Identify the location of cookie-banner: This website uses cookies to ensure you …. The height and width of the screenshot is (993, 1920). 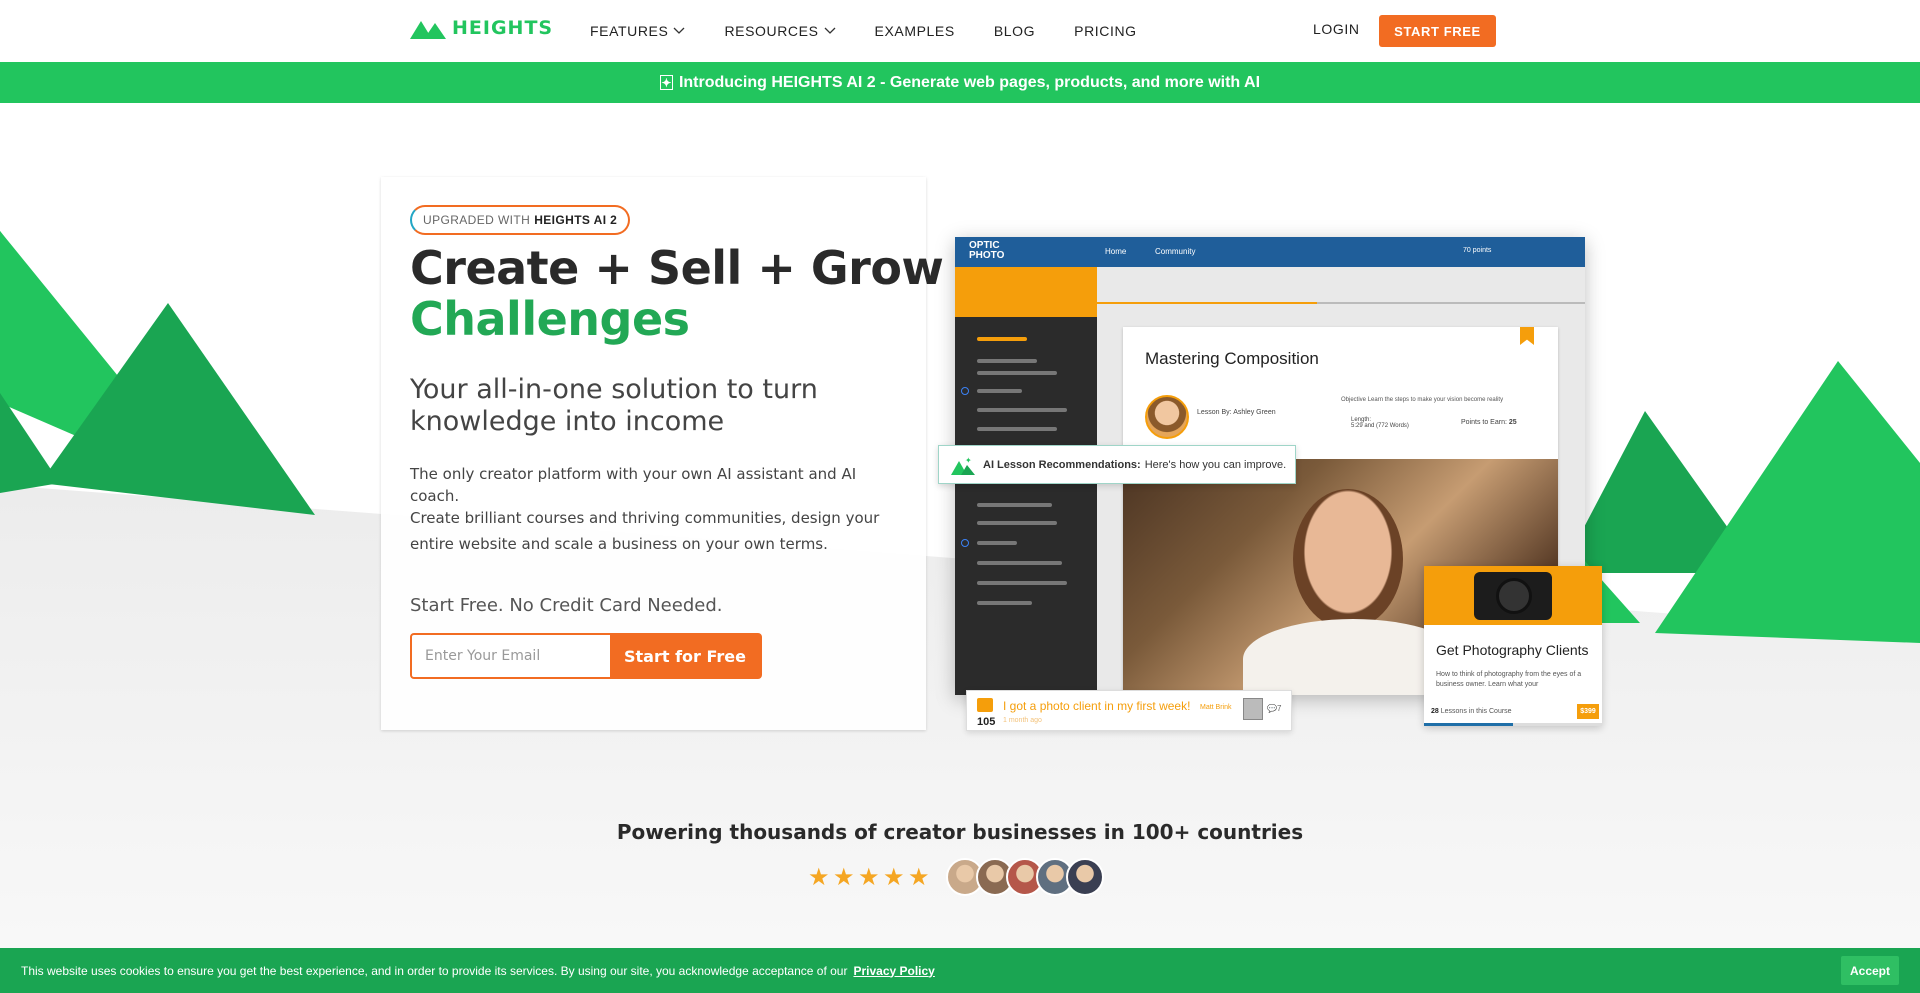
(960, 970).